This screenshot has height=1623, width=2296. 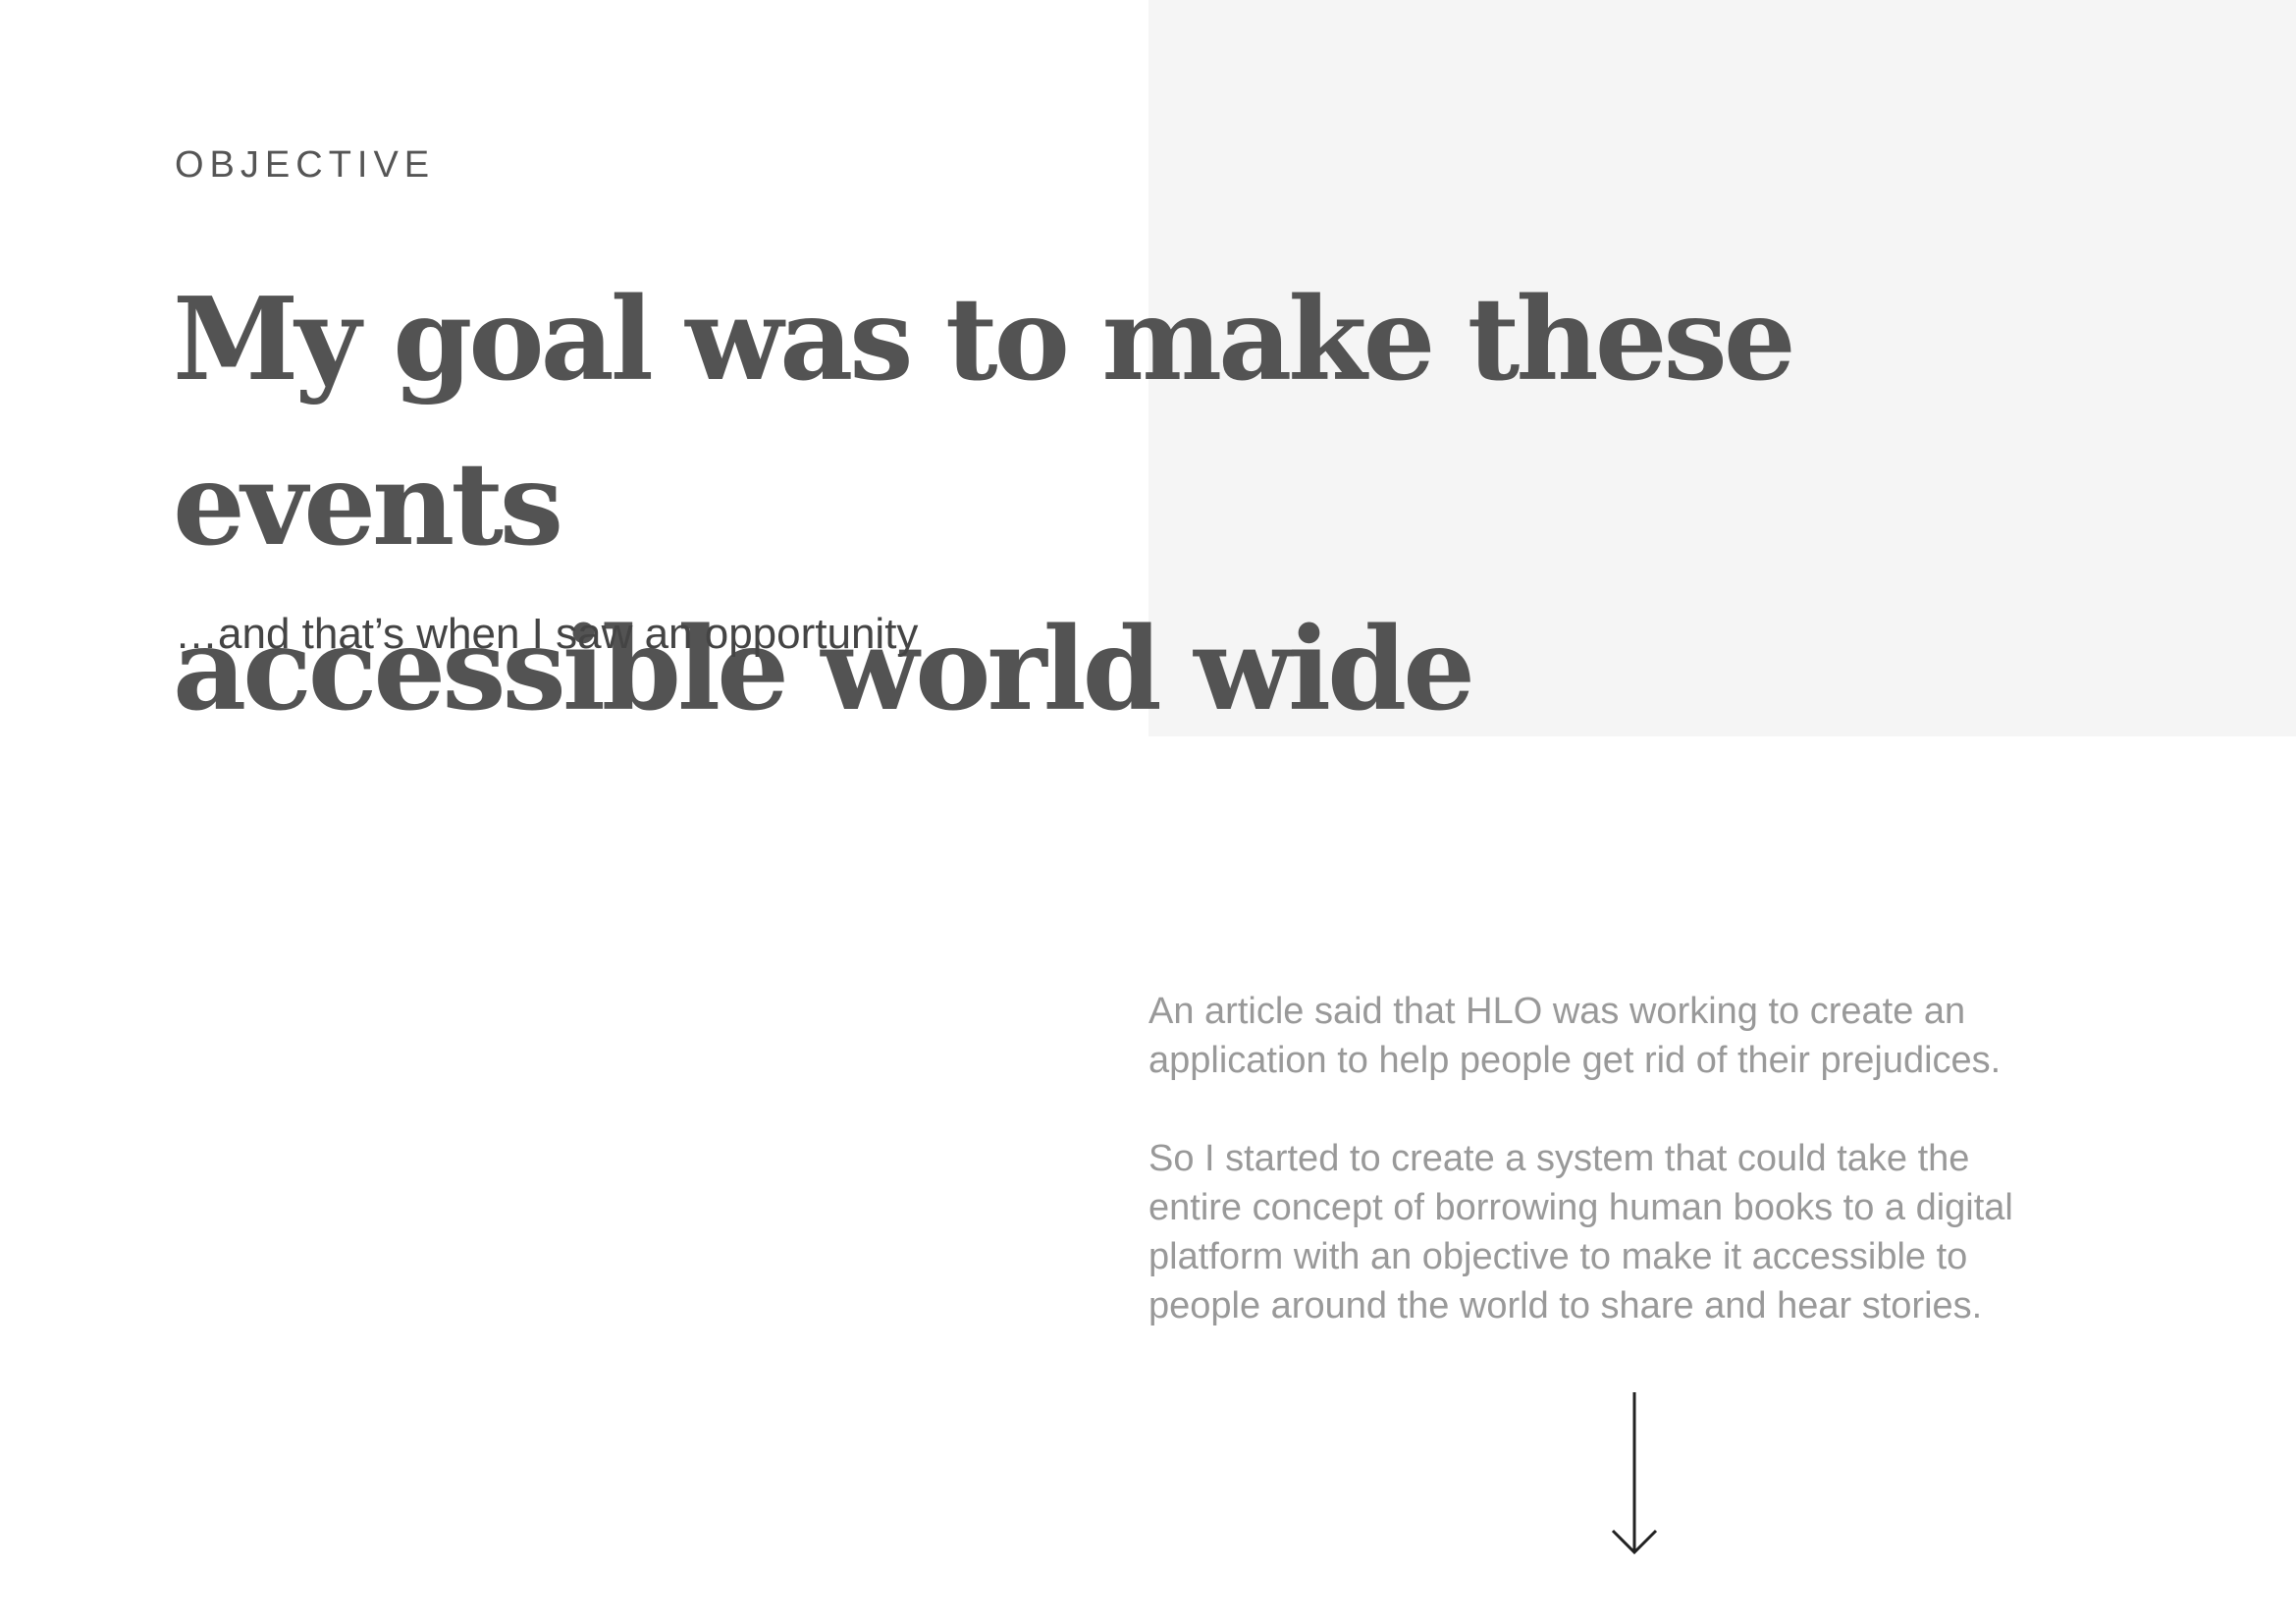 What do you see at coordinates (985, 422) in the screenshot?
I see `headline-line-1: My goal was to make these events` at bounding box center [985, 422].